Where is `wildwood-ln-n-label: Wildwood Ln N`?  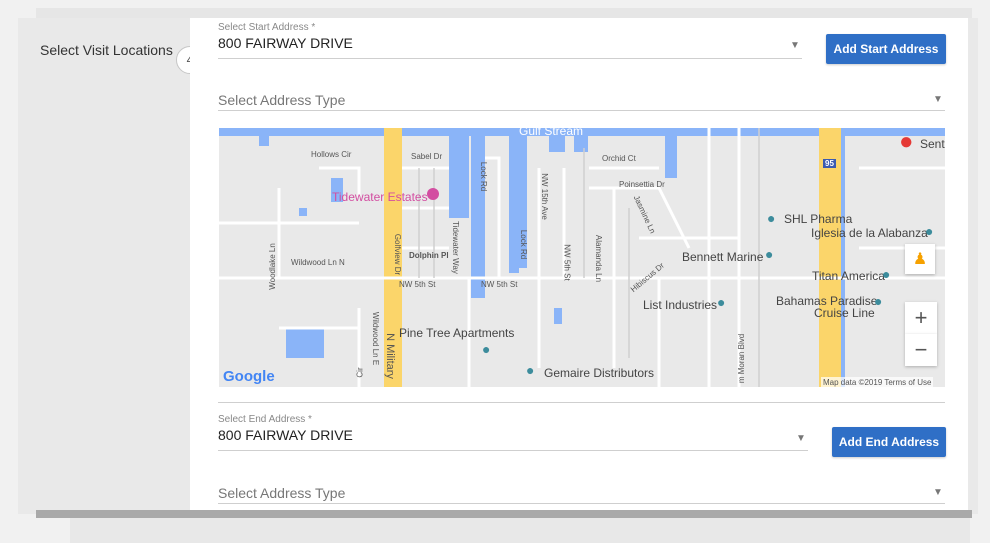 wildwood-ln-n-label: Wildwood Ln N is located at coordinates (318, 262).